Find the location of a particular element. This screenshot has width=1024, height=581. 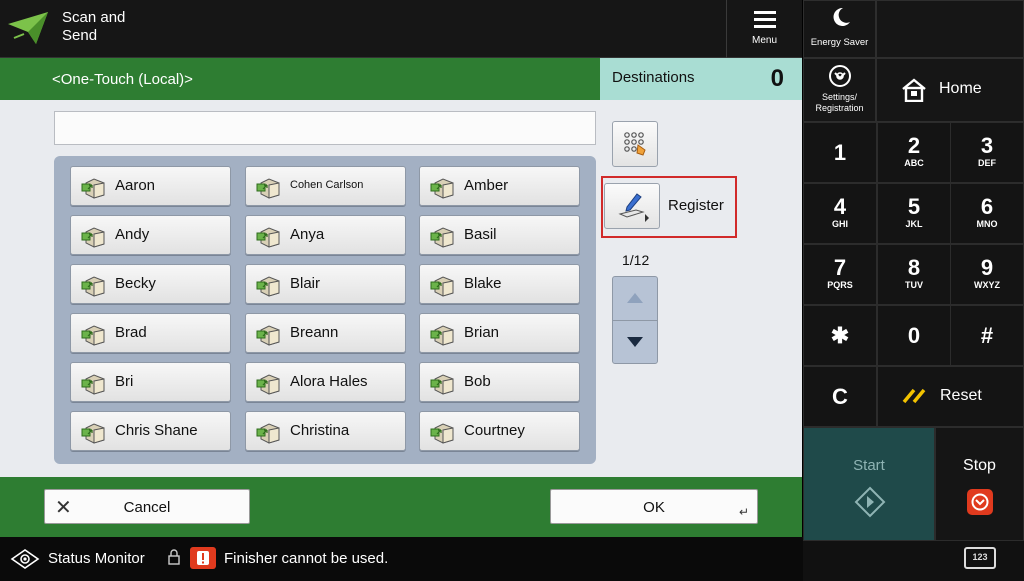

key-digit: 1 is located at coordinates (840, 152).